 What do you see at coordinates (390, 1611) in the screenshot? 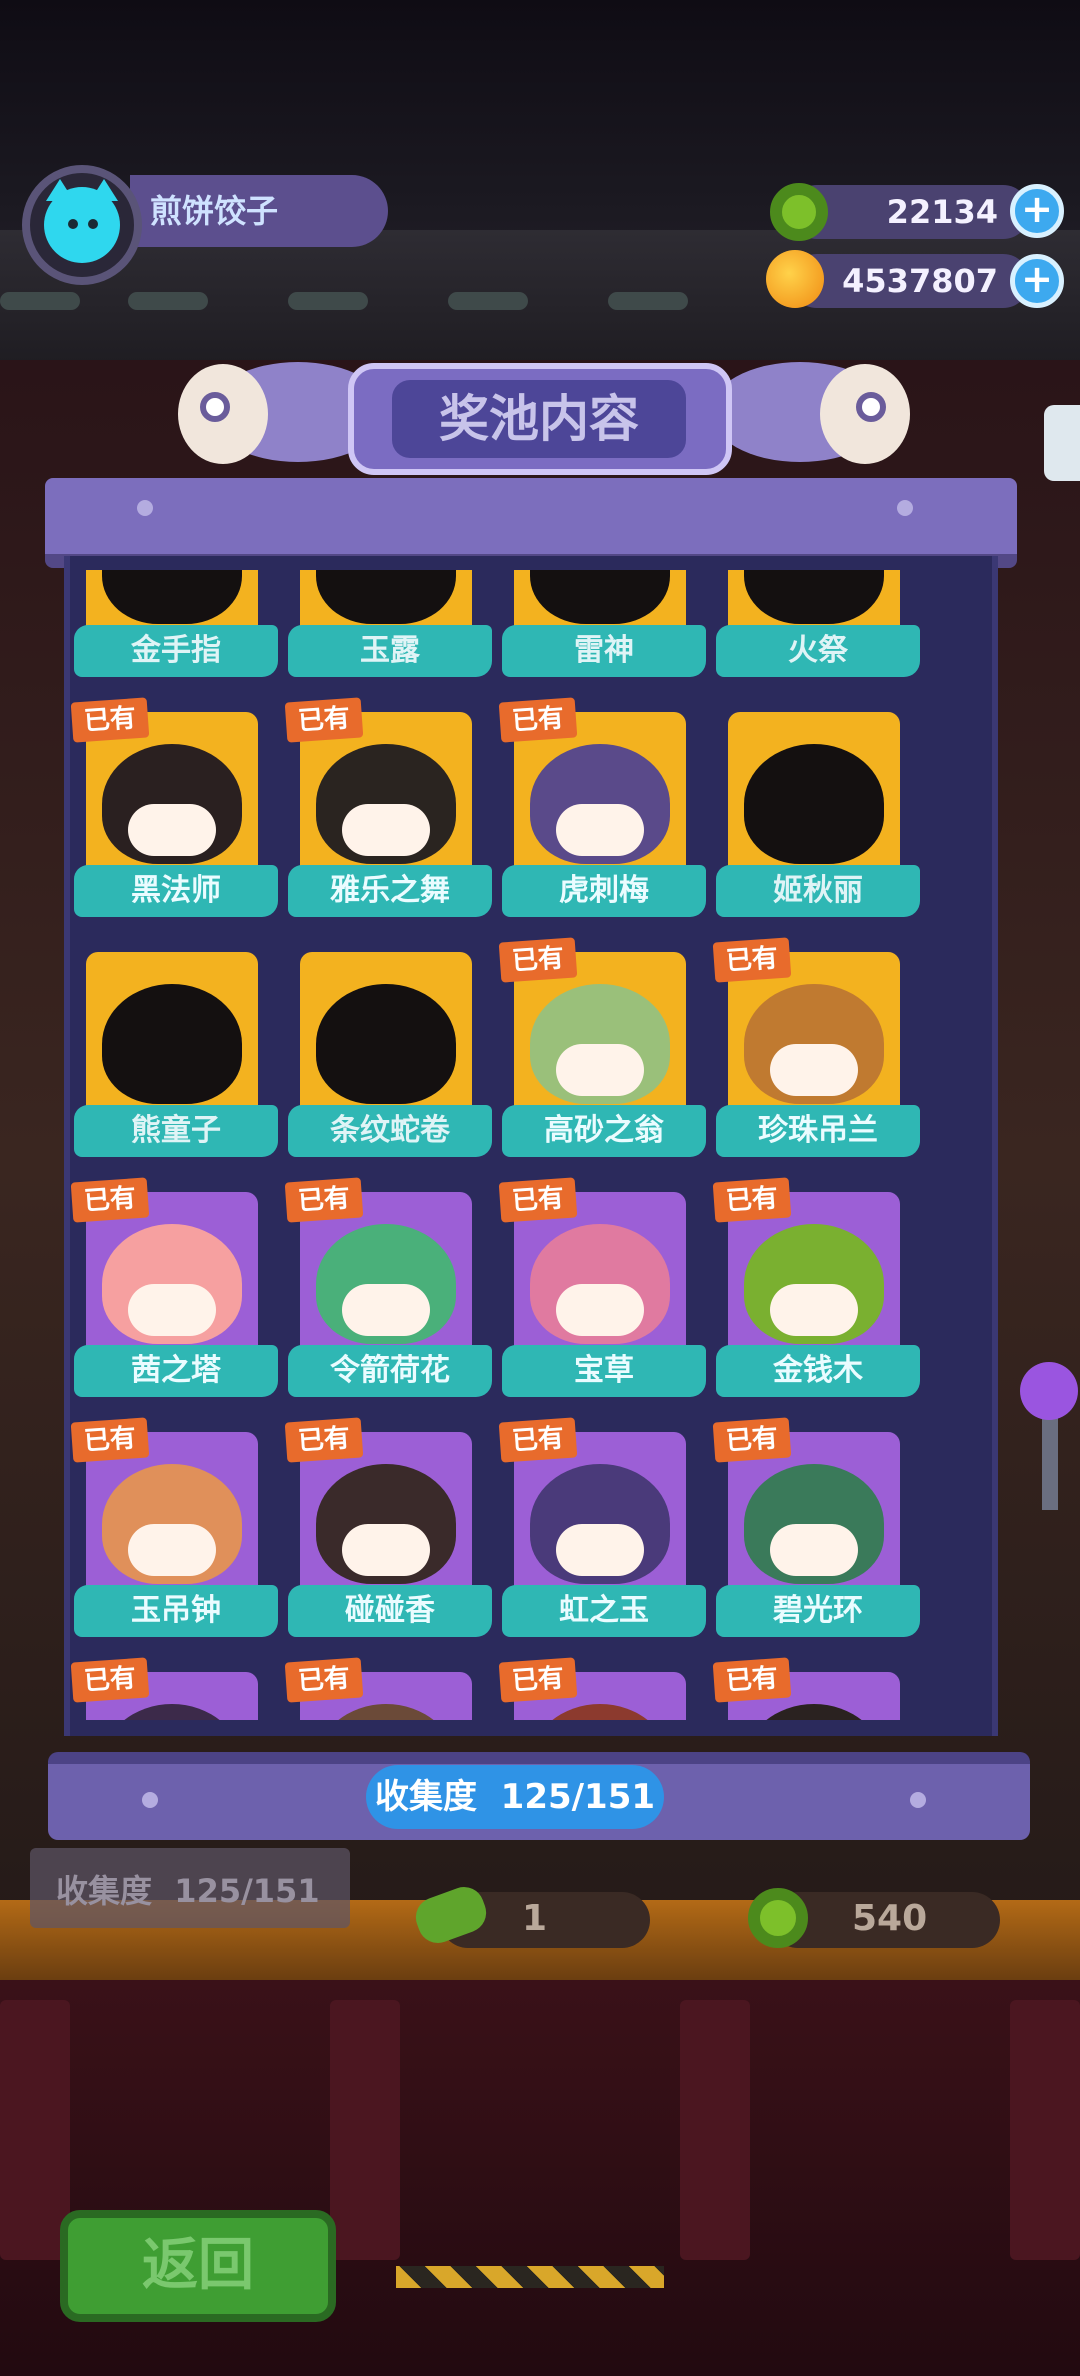
I see `prize-name: 碰碰香` at bounding box center [390, 1611].